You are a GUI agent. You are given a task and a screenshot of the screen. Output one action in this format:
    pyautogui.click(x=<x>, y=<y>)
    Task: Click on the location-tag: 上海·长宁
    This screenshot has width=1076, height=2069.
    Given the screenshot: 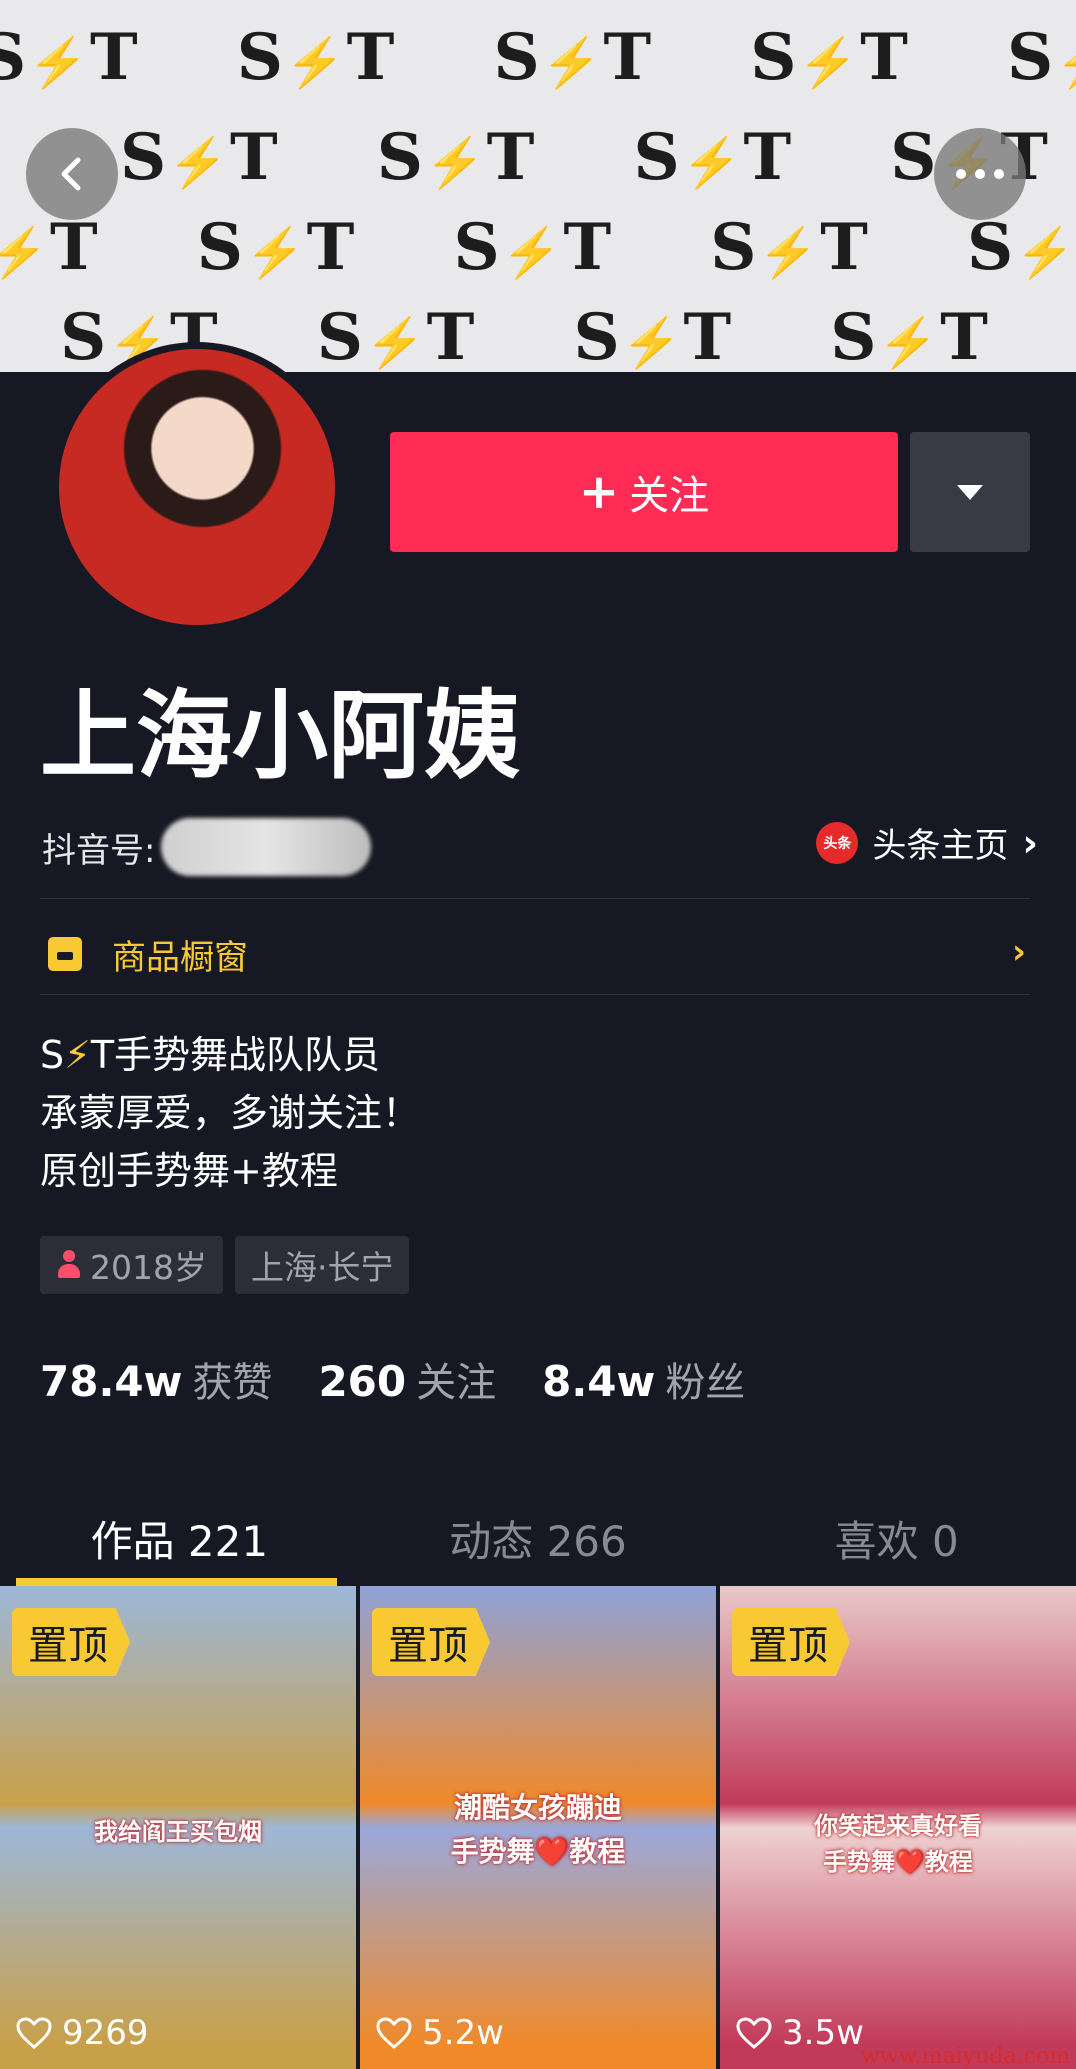 What is the action you would take?
    pyautogui.click(x=322, y=1265)
    